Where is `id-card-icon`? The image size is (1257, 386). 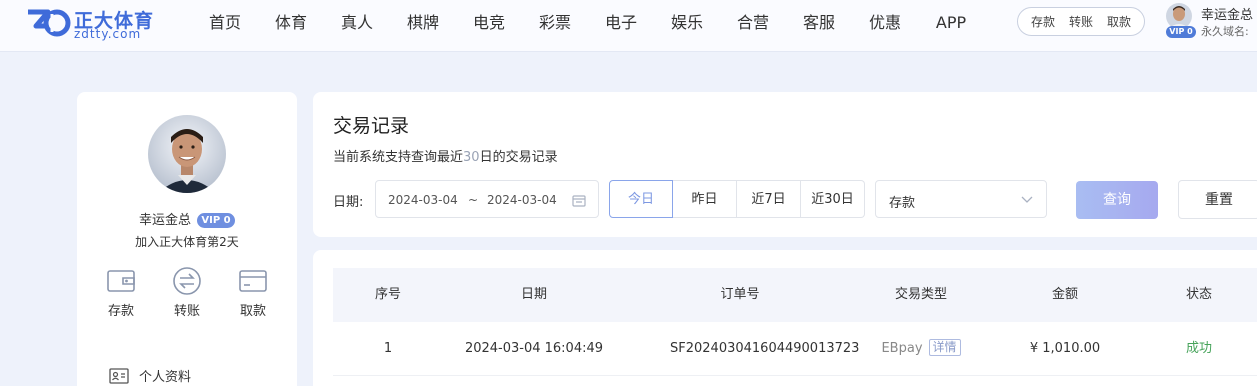 id-card-icon is located at coordinates (119, 375).